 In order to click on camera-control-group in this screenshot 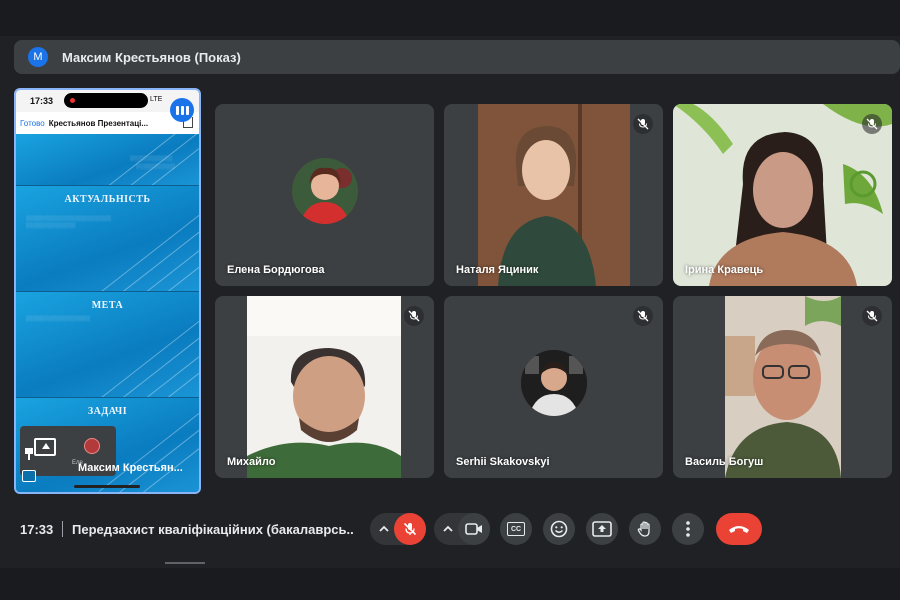, I will do `click(462, 529)`.